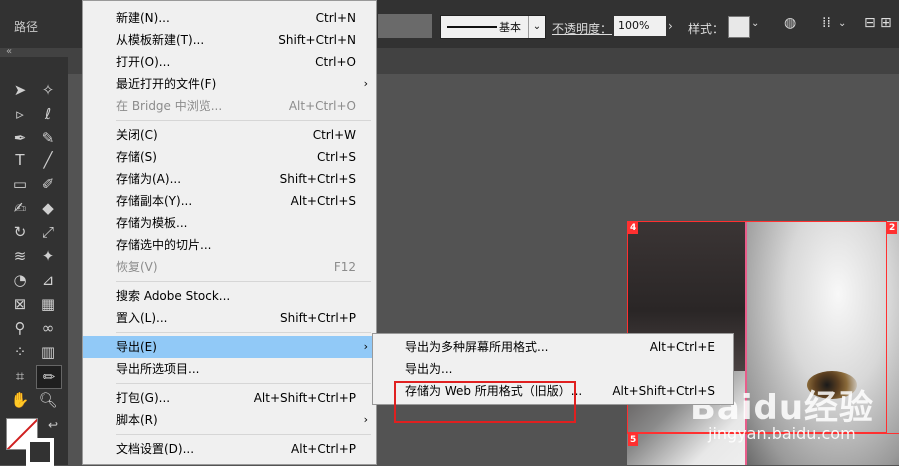  I want to click on menu-item-shortcut: Ctrl+N, so click(335, 18).